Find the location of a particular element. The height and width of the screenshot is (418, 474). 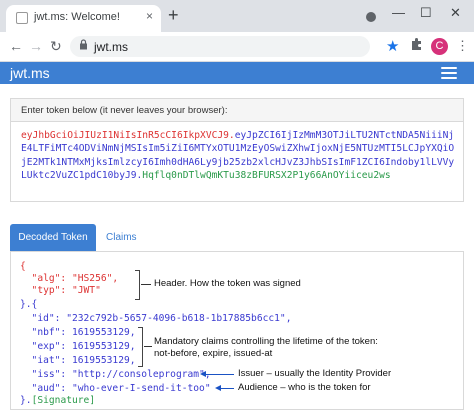

app-navbar: jwt.ms is located at coordinates (237, 73).